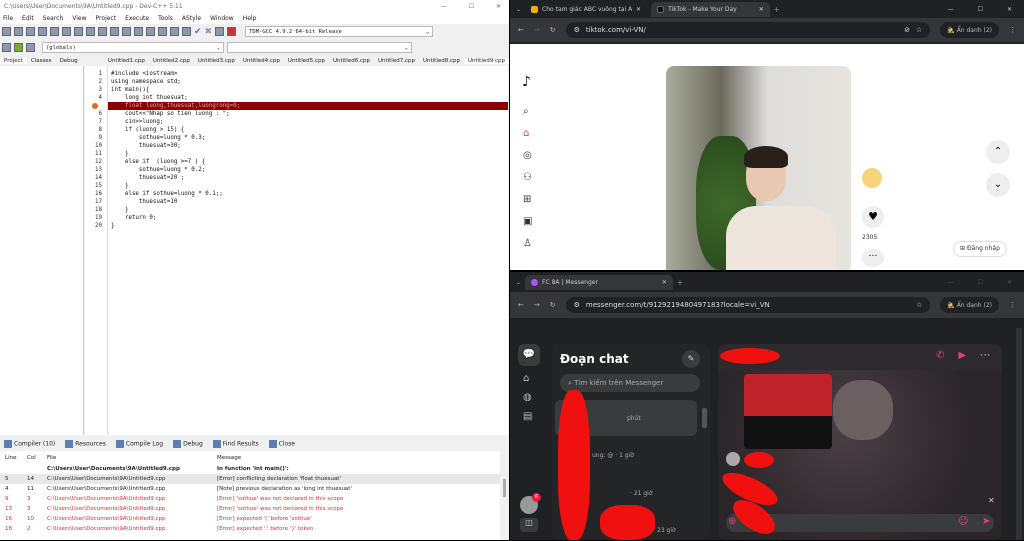 This screenshot has height=541, width=1024. Describe the element at coordinates (13, 60) in the screenshot. I see `panel-tab-project: Project` at that location.